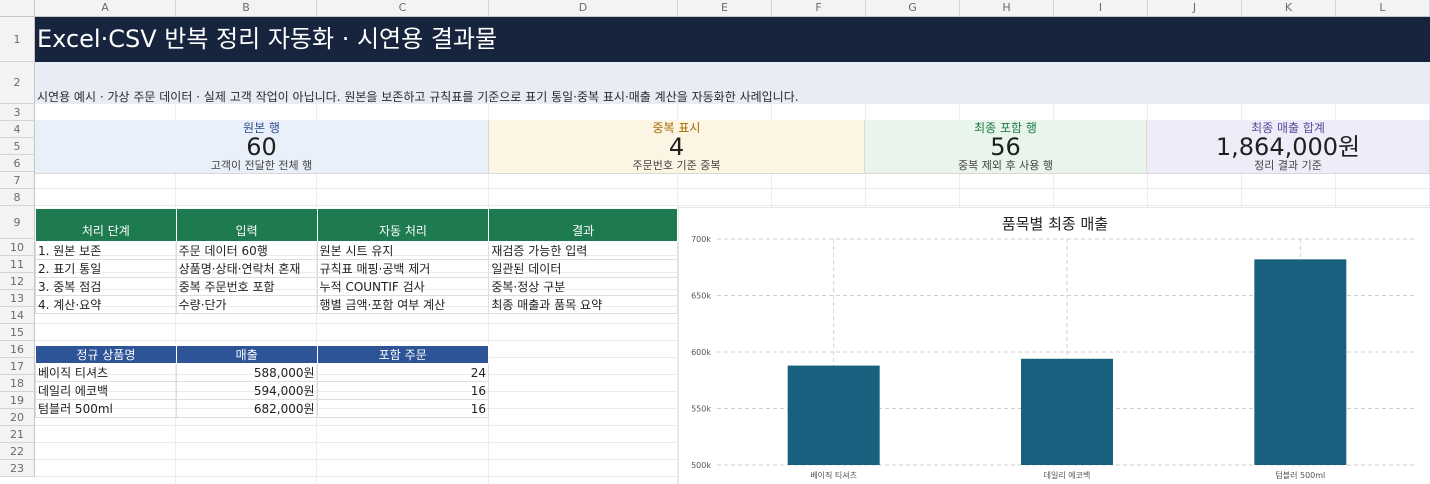  I want to click on process-header-row: 처리 단계 입력 자동 처리 결과, so click(356, 225).